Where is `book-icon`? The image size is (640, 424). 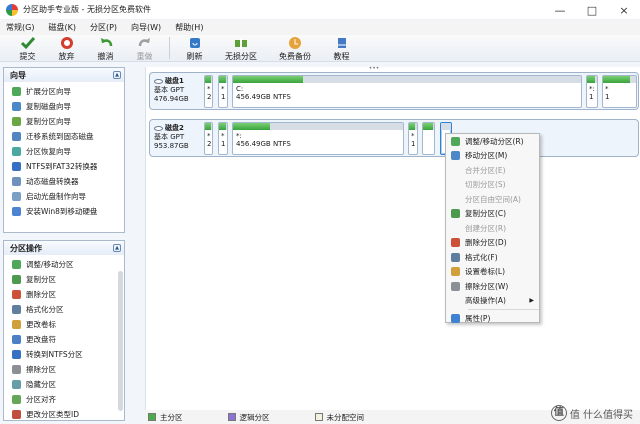 book-icon is located at coordinates (341, 43).